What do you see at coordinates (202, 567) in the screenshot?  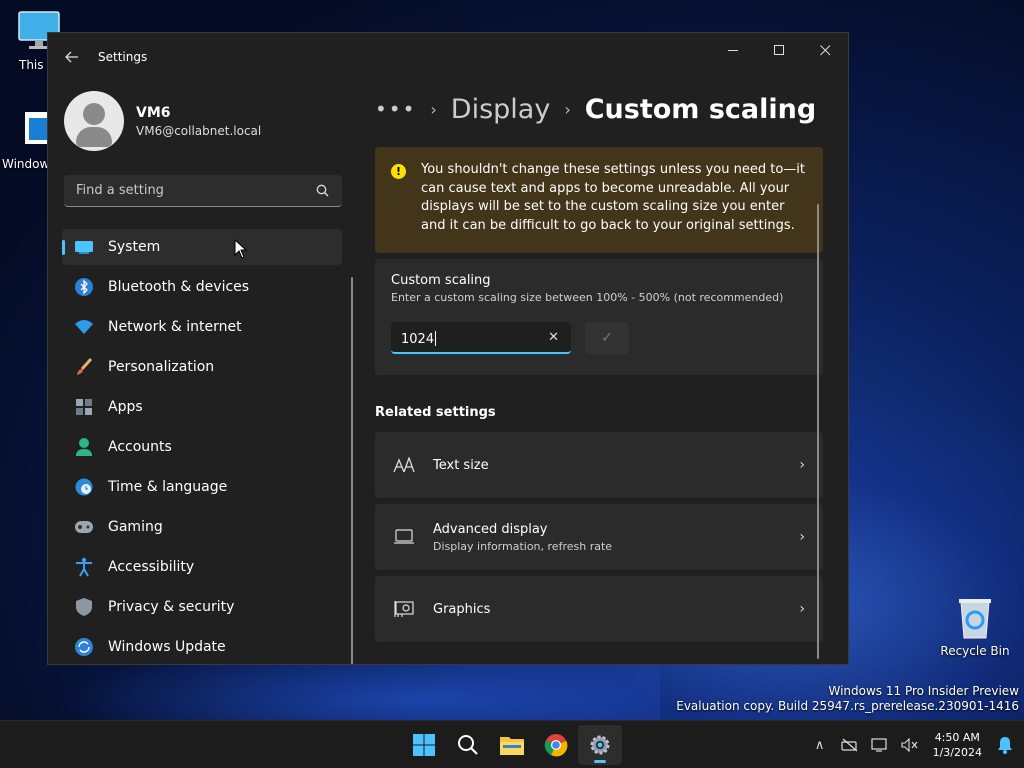 I see `sidebar-item-accessibility: Accessibility` at bounding box center [202, 567].